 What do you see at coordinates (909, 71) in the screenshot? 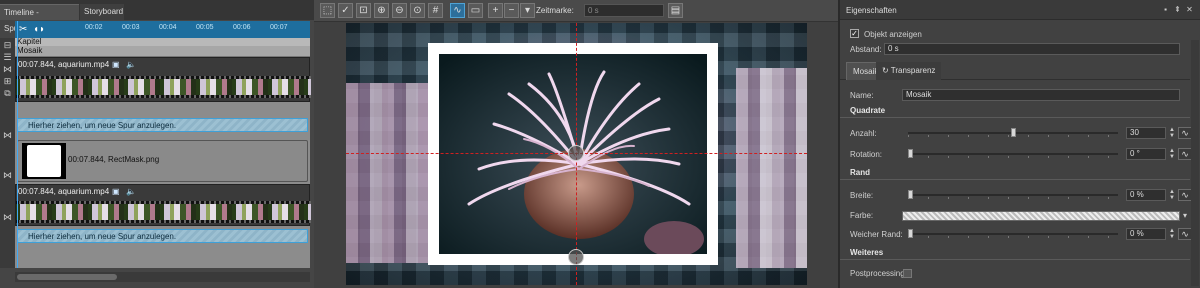
I see `tab-transparenz: ↻ Transparenz` at bounding box center [909, 71].